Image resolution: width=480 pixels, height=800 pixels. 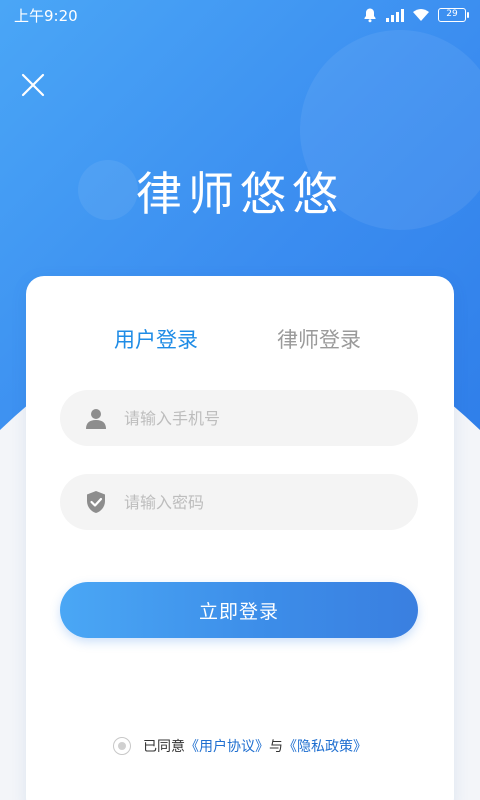 What do you see at coordinates (96, 502) in the screenshot?
I see `shield-check-icon` at bounding box center [96, 502].